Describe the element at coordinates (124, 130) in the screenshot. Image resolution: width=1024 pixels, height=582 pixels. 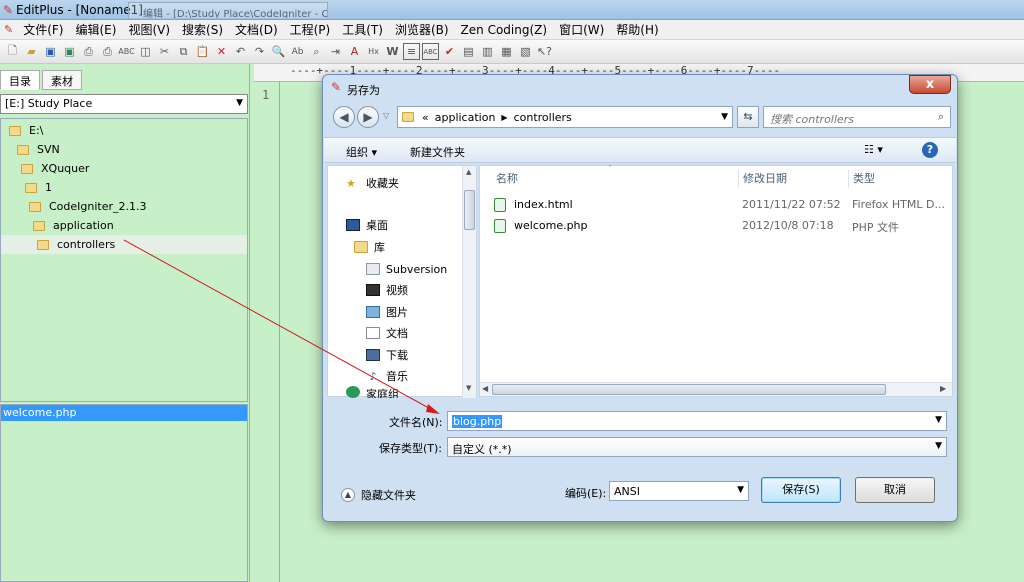
I see `tree-node: E:\` at that location.